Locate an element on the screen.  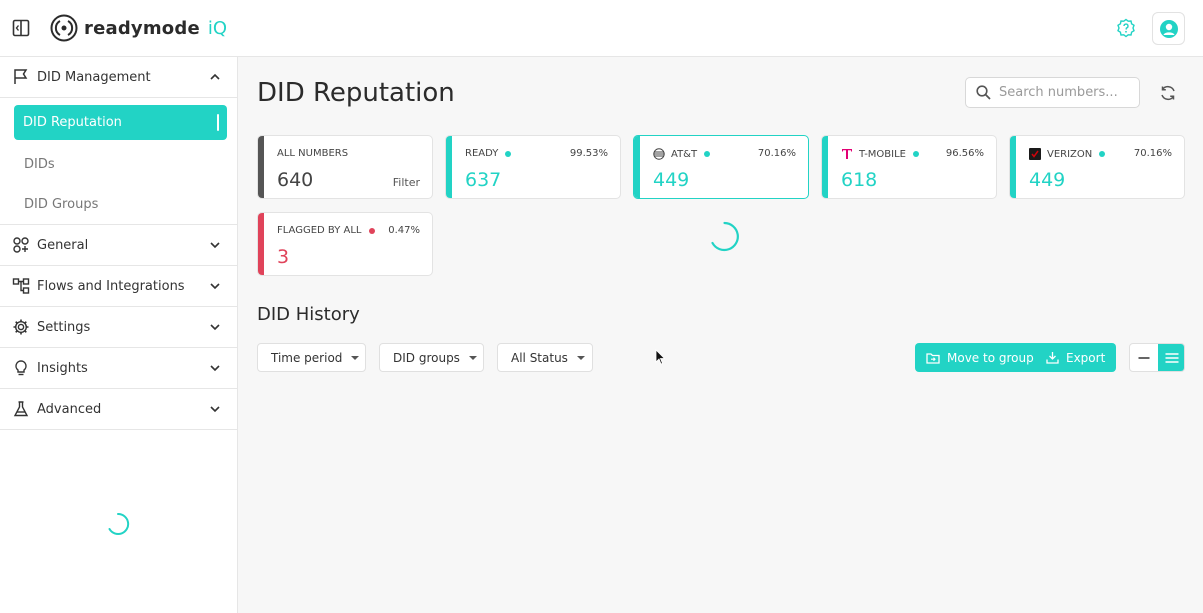
card-label: VERIZON is located at coordinates (1070, 154).